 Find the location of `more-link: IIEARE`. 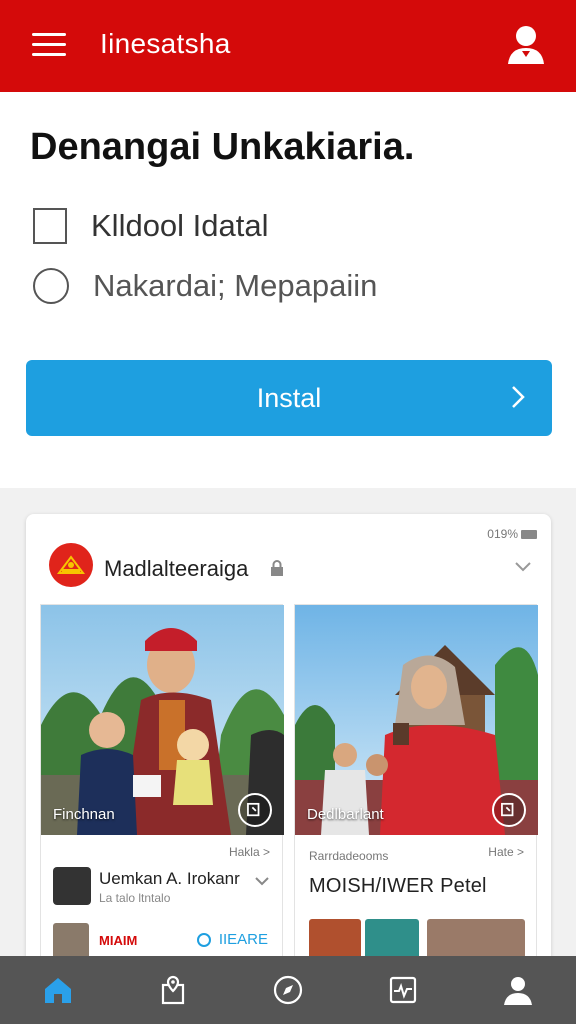

more-link: IIEARE is located at coordinates (232, 939).